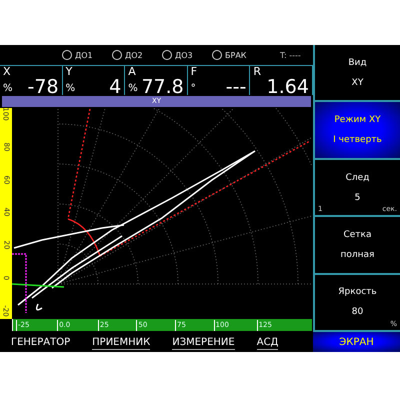 The height and width of the screenshot is (400, 400). I want to click on indicator-label: БРАК, so click(235, 55).